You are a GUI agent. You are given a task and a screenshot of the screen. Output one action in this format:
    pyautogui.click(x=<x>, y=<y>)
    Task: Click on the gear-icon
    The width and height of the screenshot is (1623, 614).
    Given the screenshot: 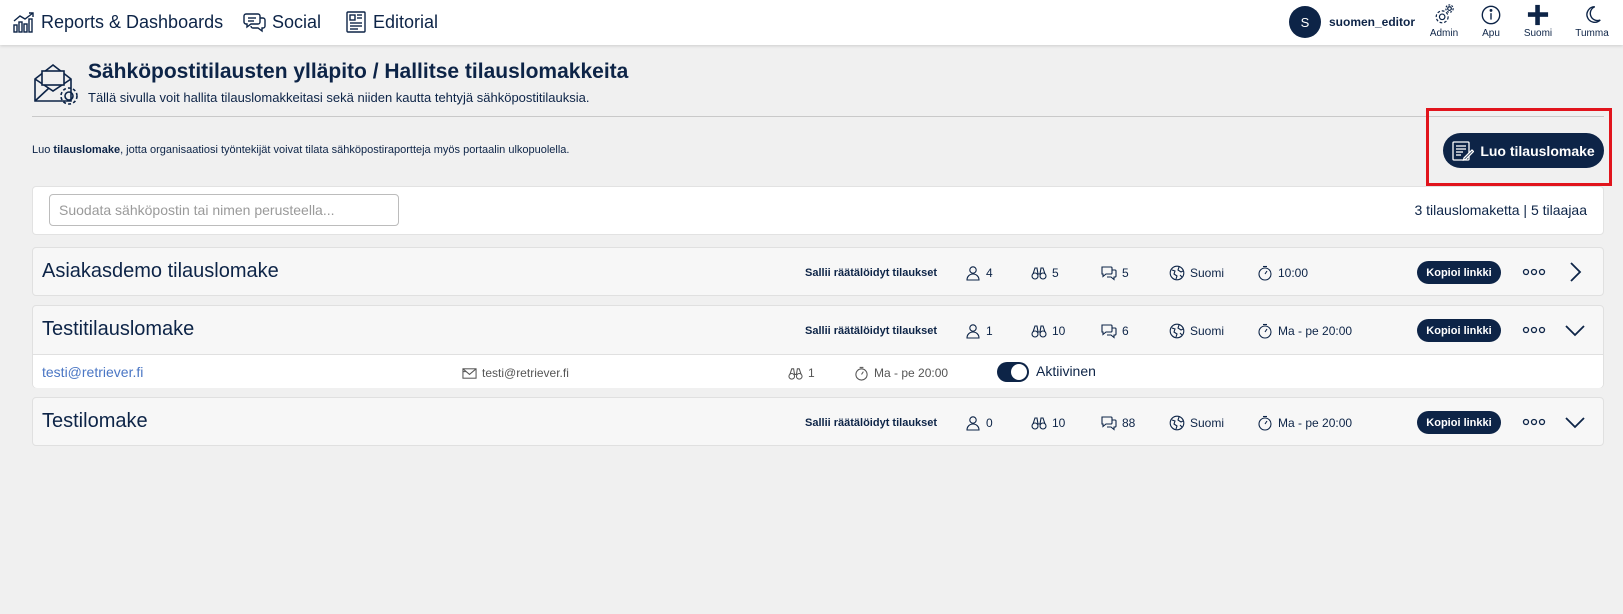 What is the action you would take?
    pyautogui.click(x=1444, y=14)
    